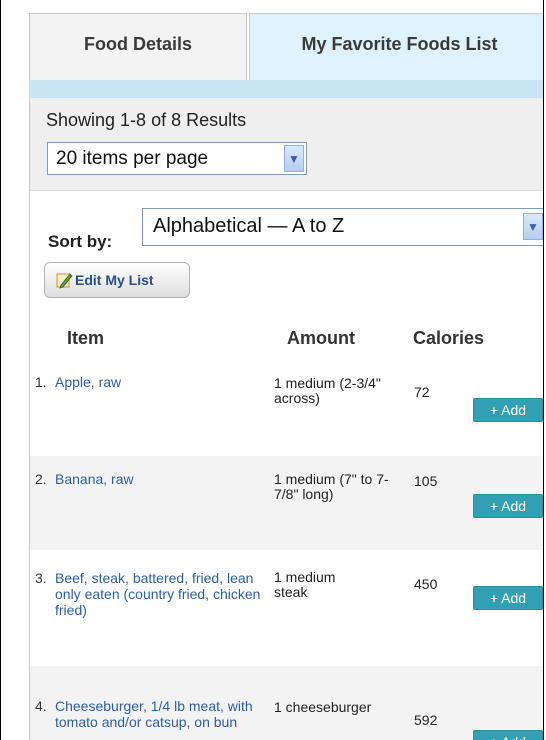  I want to click on food-item-link: Banana, raw, so click(165, 479).